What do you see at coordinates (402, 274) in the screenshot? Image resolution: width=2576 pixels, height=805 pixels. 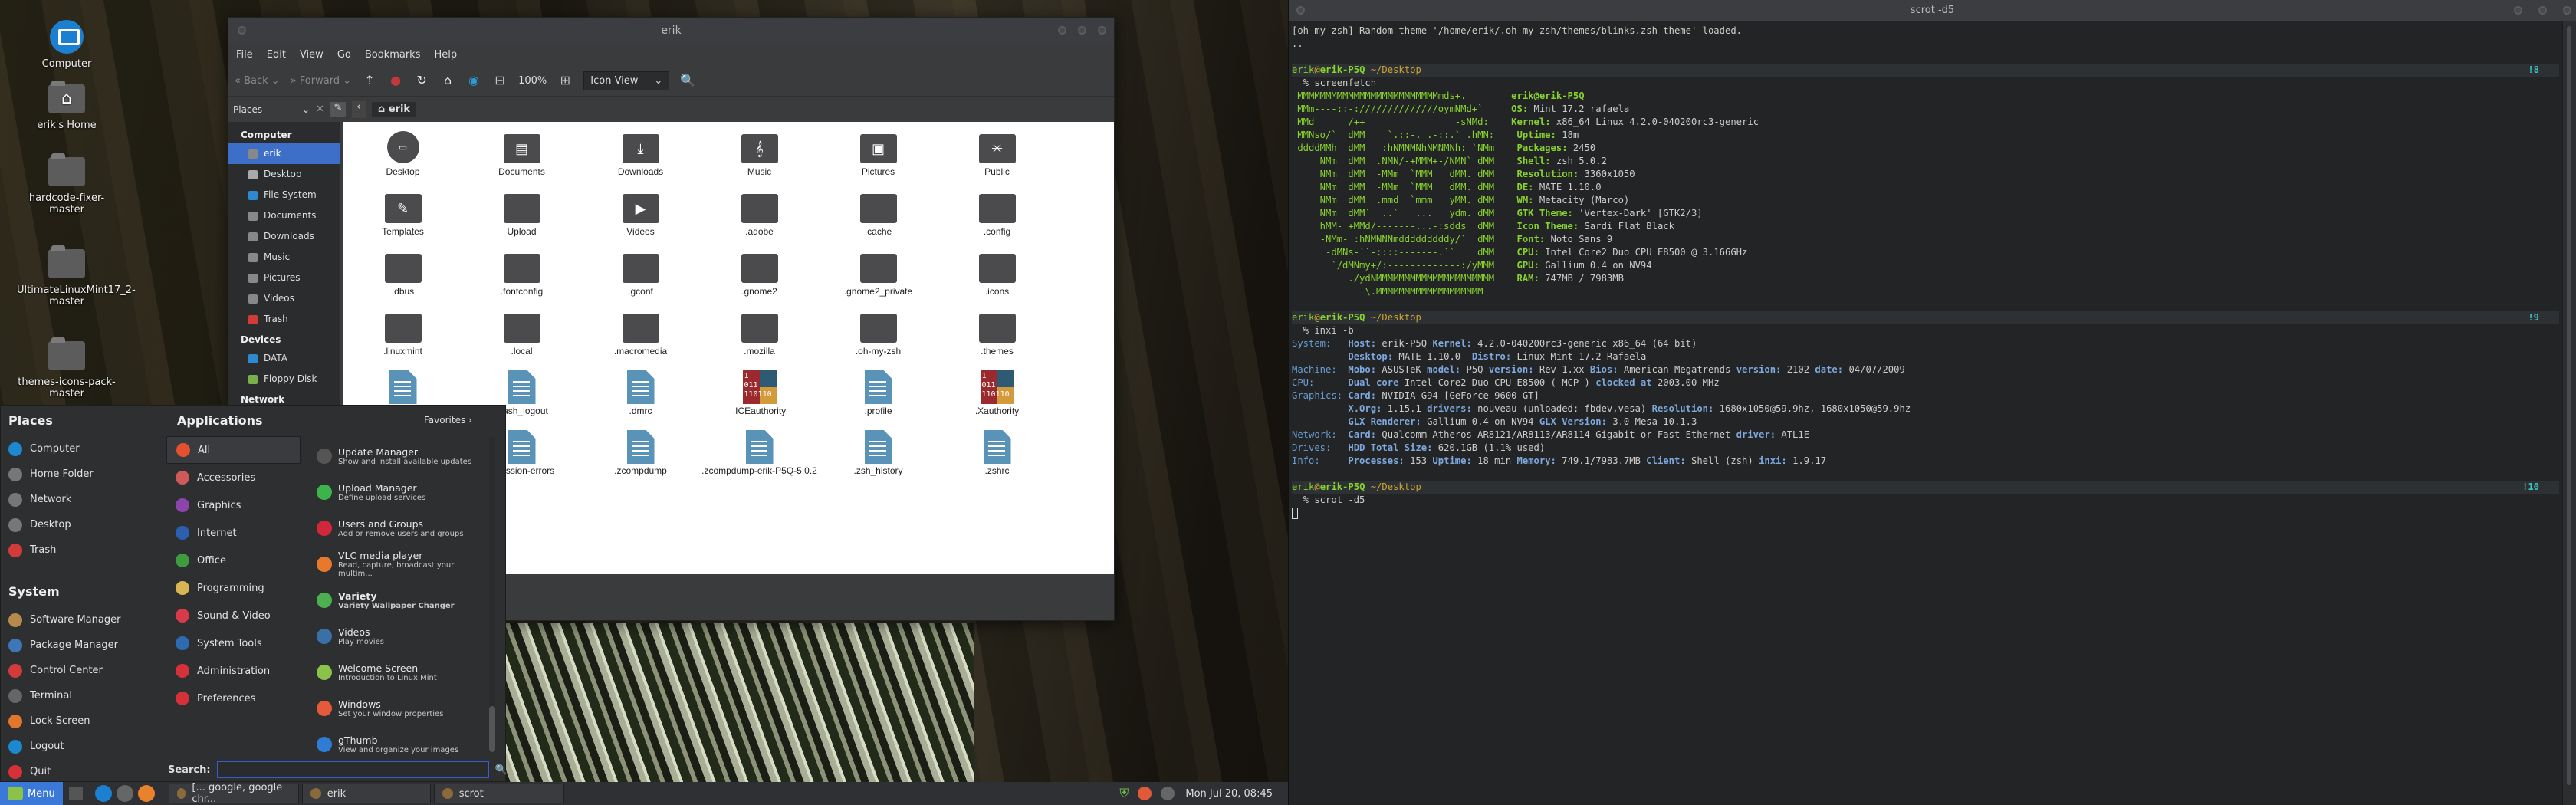 I see `file-item: .dbus` at bounding box center [402, 274].